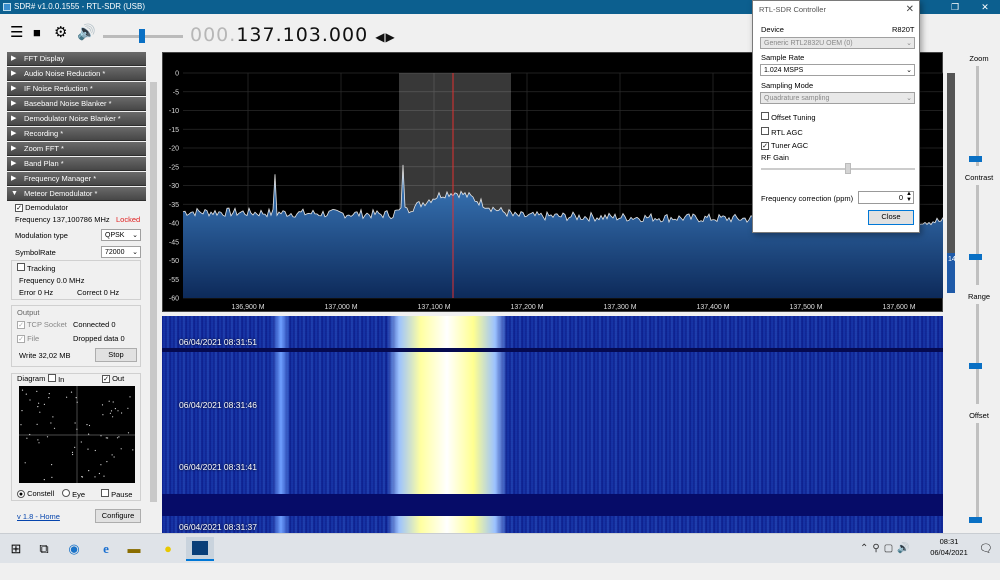 This screenshot has height=580, width=1000. Describe the element at coordinates (174, 261) in the screenshot. I see `y-tick-label: -50` at that location.